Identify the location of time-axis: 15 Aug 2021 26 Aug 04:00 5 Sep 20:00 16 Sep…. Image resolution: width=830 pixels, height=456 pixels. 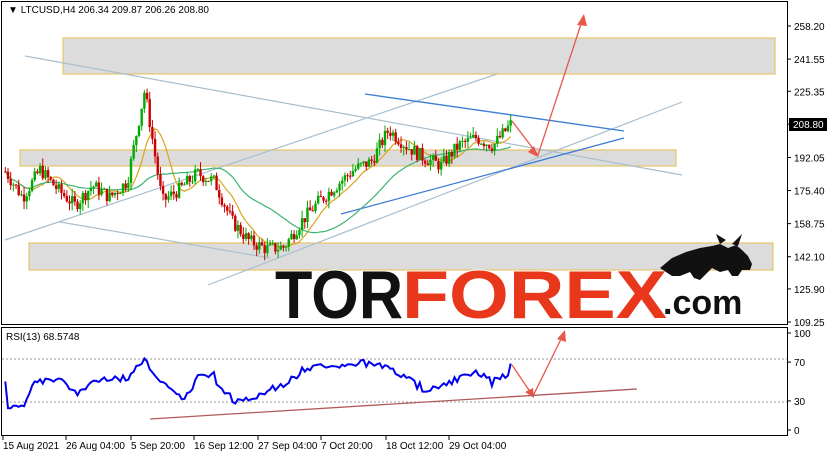
(254, 444).